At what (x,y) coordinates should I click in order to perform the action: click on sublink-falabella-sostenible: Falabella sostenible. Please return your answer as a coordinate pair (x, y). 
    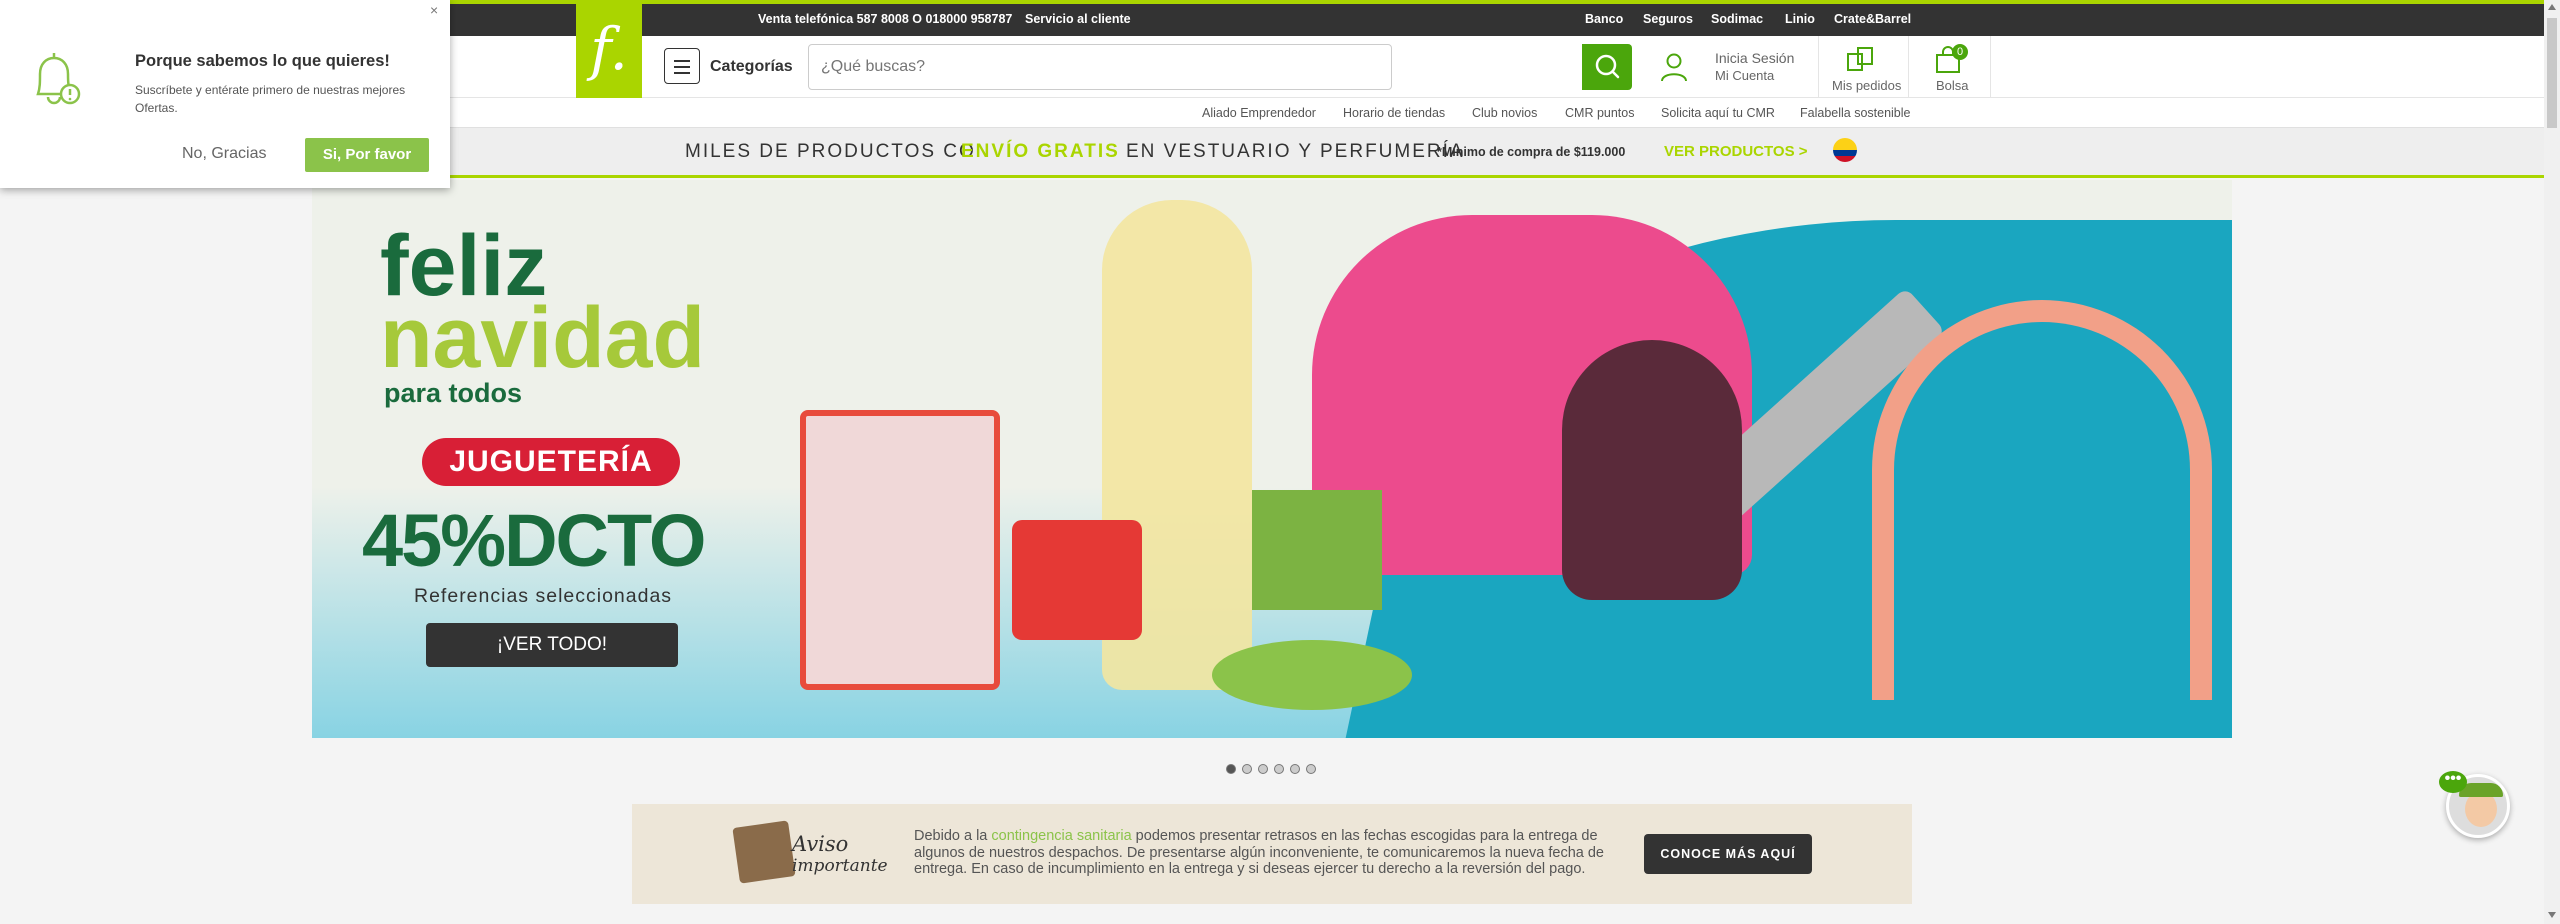
    Looking at the image, I should click on (1855, 113).